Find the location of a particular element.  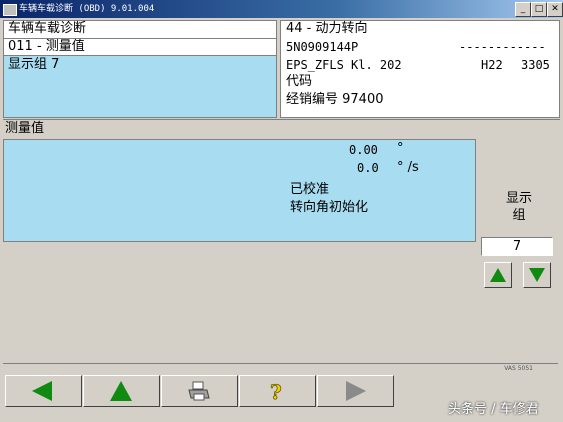

component-id: EPS_ZFLS Kl. 202 is located at coordinates (344, 65).